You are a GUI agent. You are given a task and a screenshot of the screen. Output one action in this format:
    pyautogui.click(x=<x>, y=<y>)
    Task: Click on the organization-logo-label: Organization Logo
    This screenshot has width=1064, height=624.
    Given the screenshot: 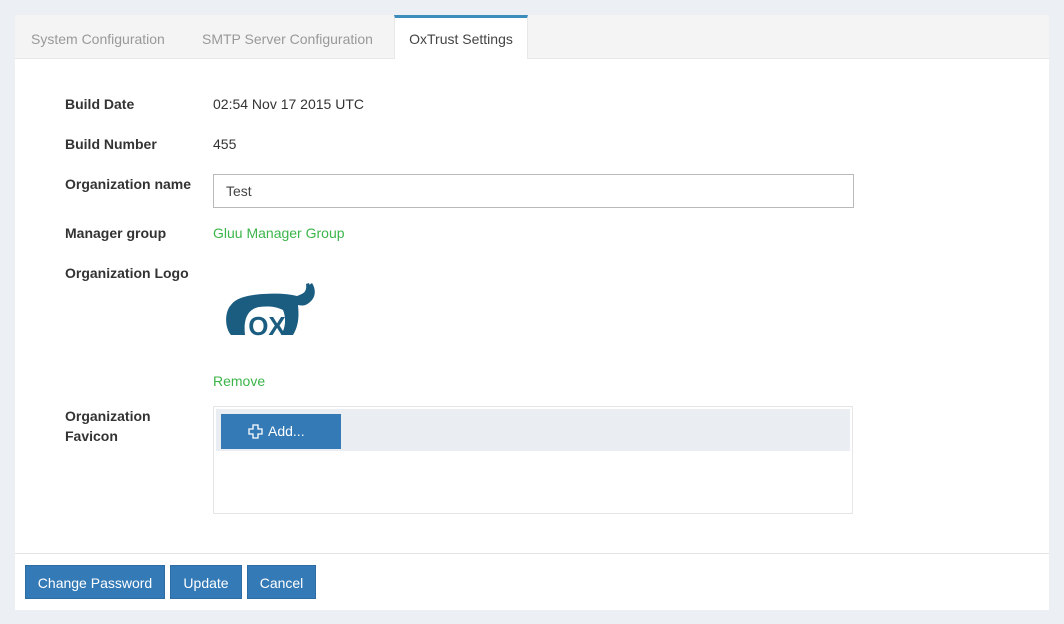 What is the action you would take?
    pyautogui.click(x=127, y=273)
    